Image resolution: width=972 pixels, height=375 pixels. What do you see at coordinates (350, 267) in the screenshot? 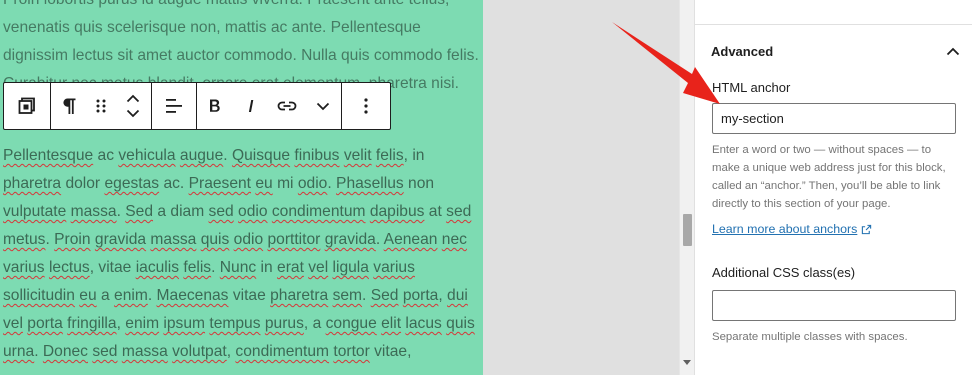
I see `misspelled-word: ligula` at bounding box center [350, 267].